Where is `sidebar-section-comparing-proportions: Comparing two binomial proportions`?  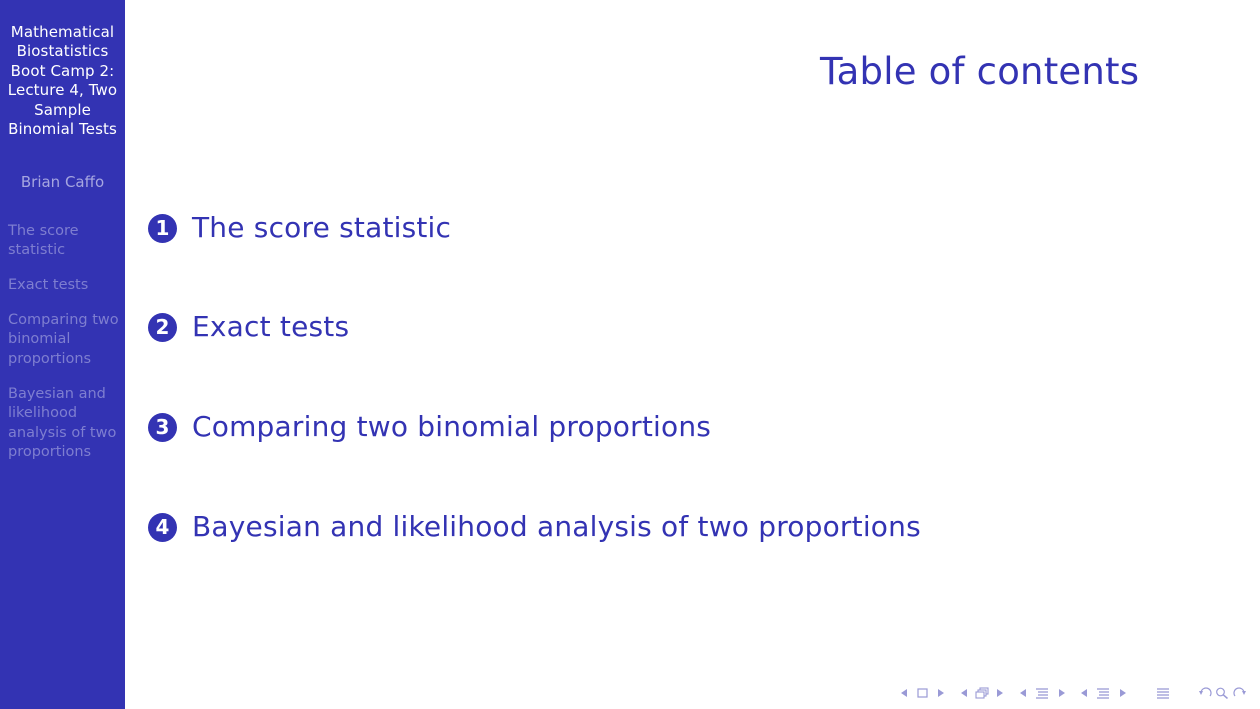
sidebar-section-comparing-proportions: Comparing two binomial proportions is located at coordinates (65, 340).